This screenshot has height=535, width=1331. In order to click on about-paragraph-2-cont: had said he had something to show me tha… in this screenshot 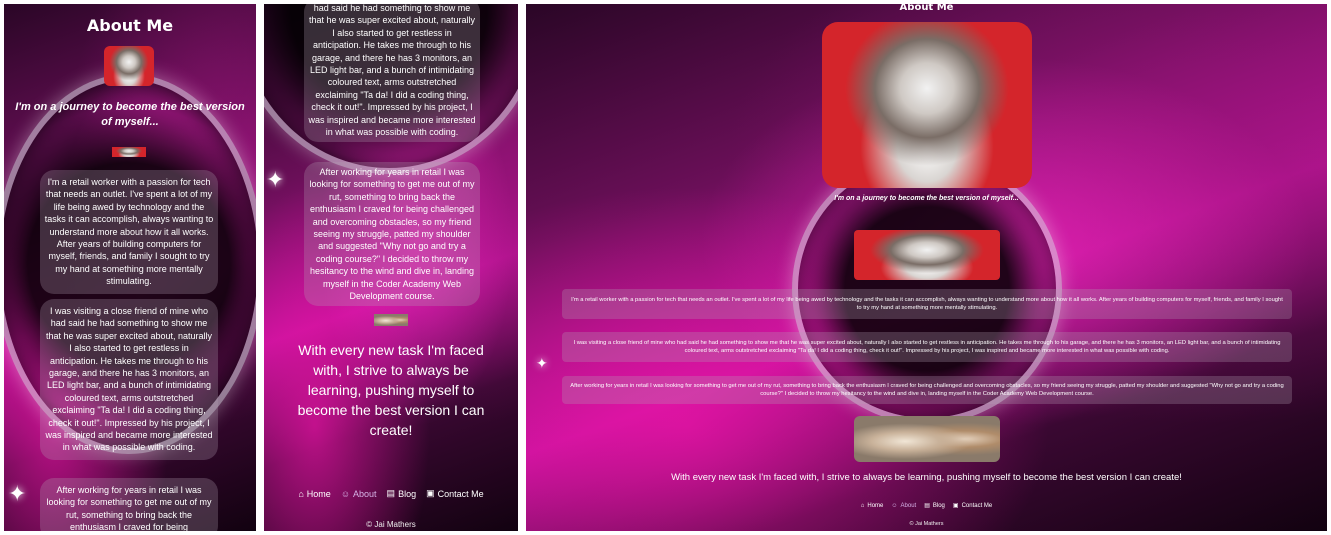, I will do `click(392, 73)`.